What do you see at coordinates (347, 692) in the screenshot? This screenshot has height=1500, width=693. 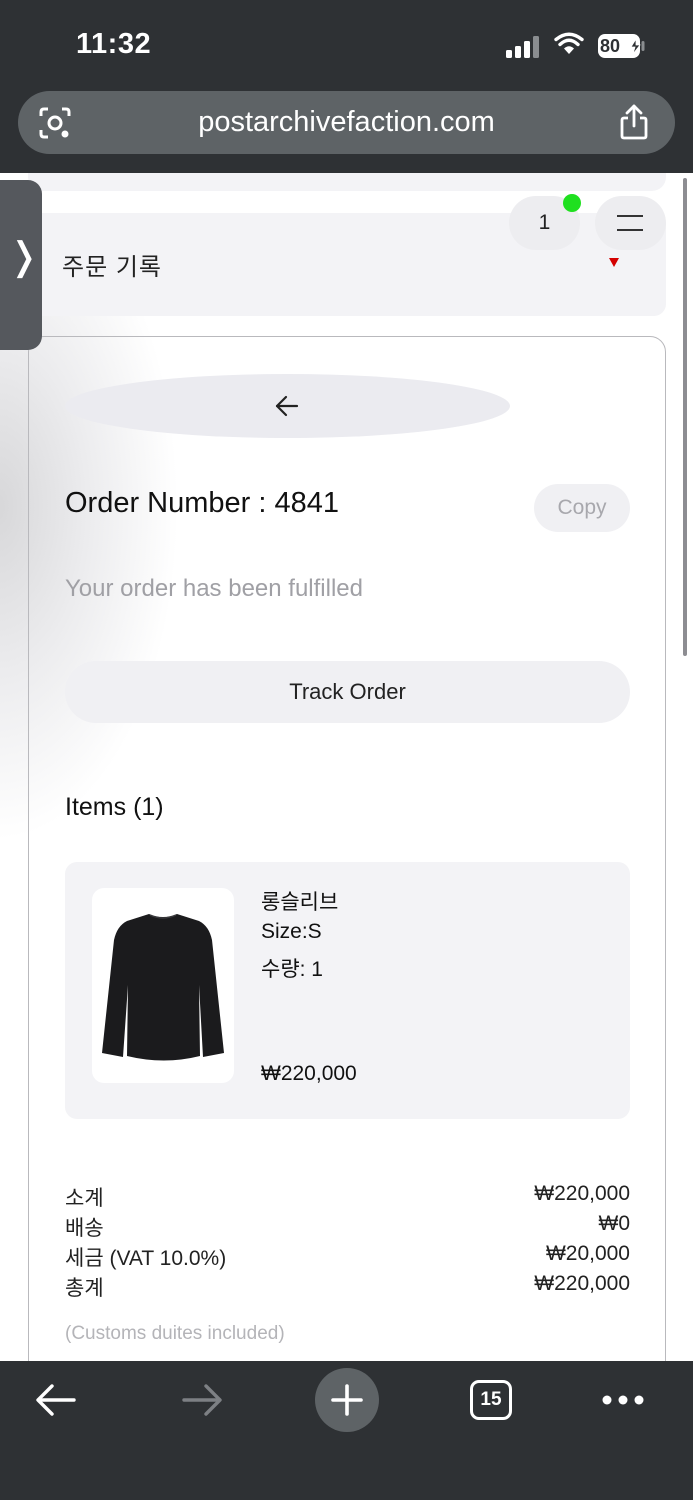 I see `track-order-button: Track Order` at bounding box center [347, 692].